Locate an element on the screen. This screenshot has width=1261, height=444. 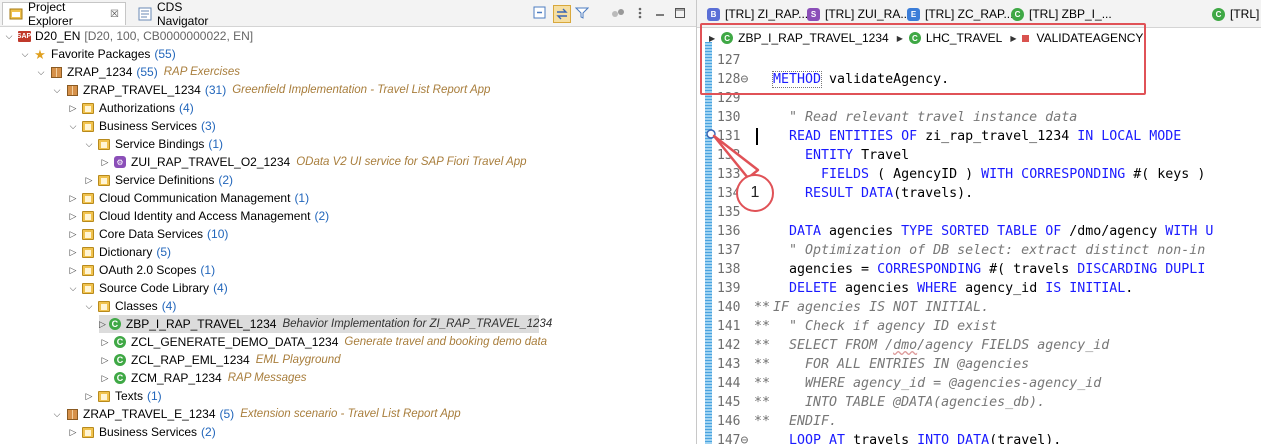
tree-label: ZUI_RAP_TRAVEL_O2_1234 is located at coordinates (211, 162).